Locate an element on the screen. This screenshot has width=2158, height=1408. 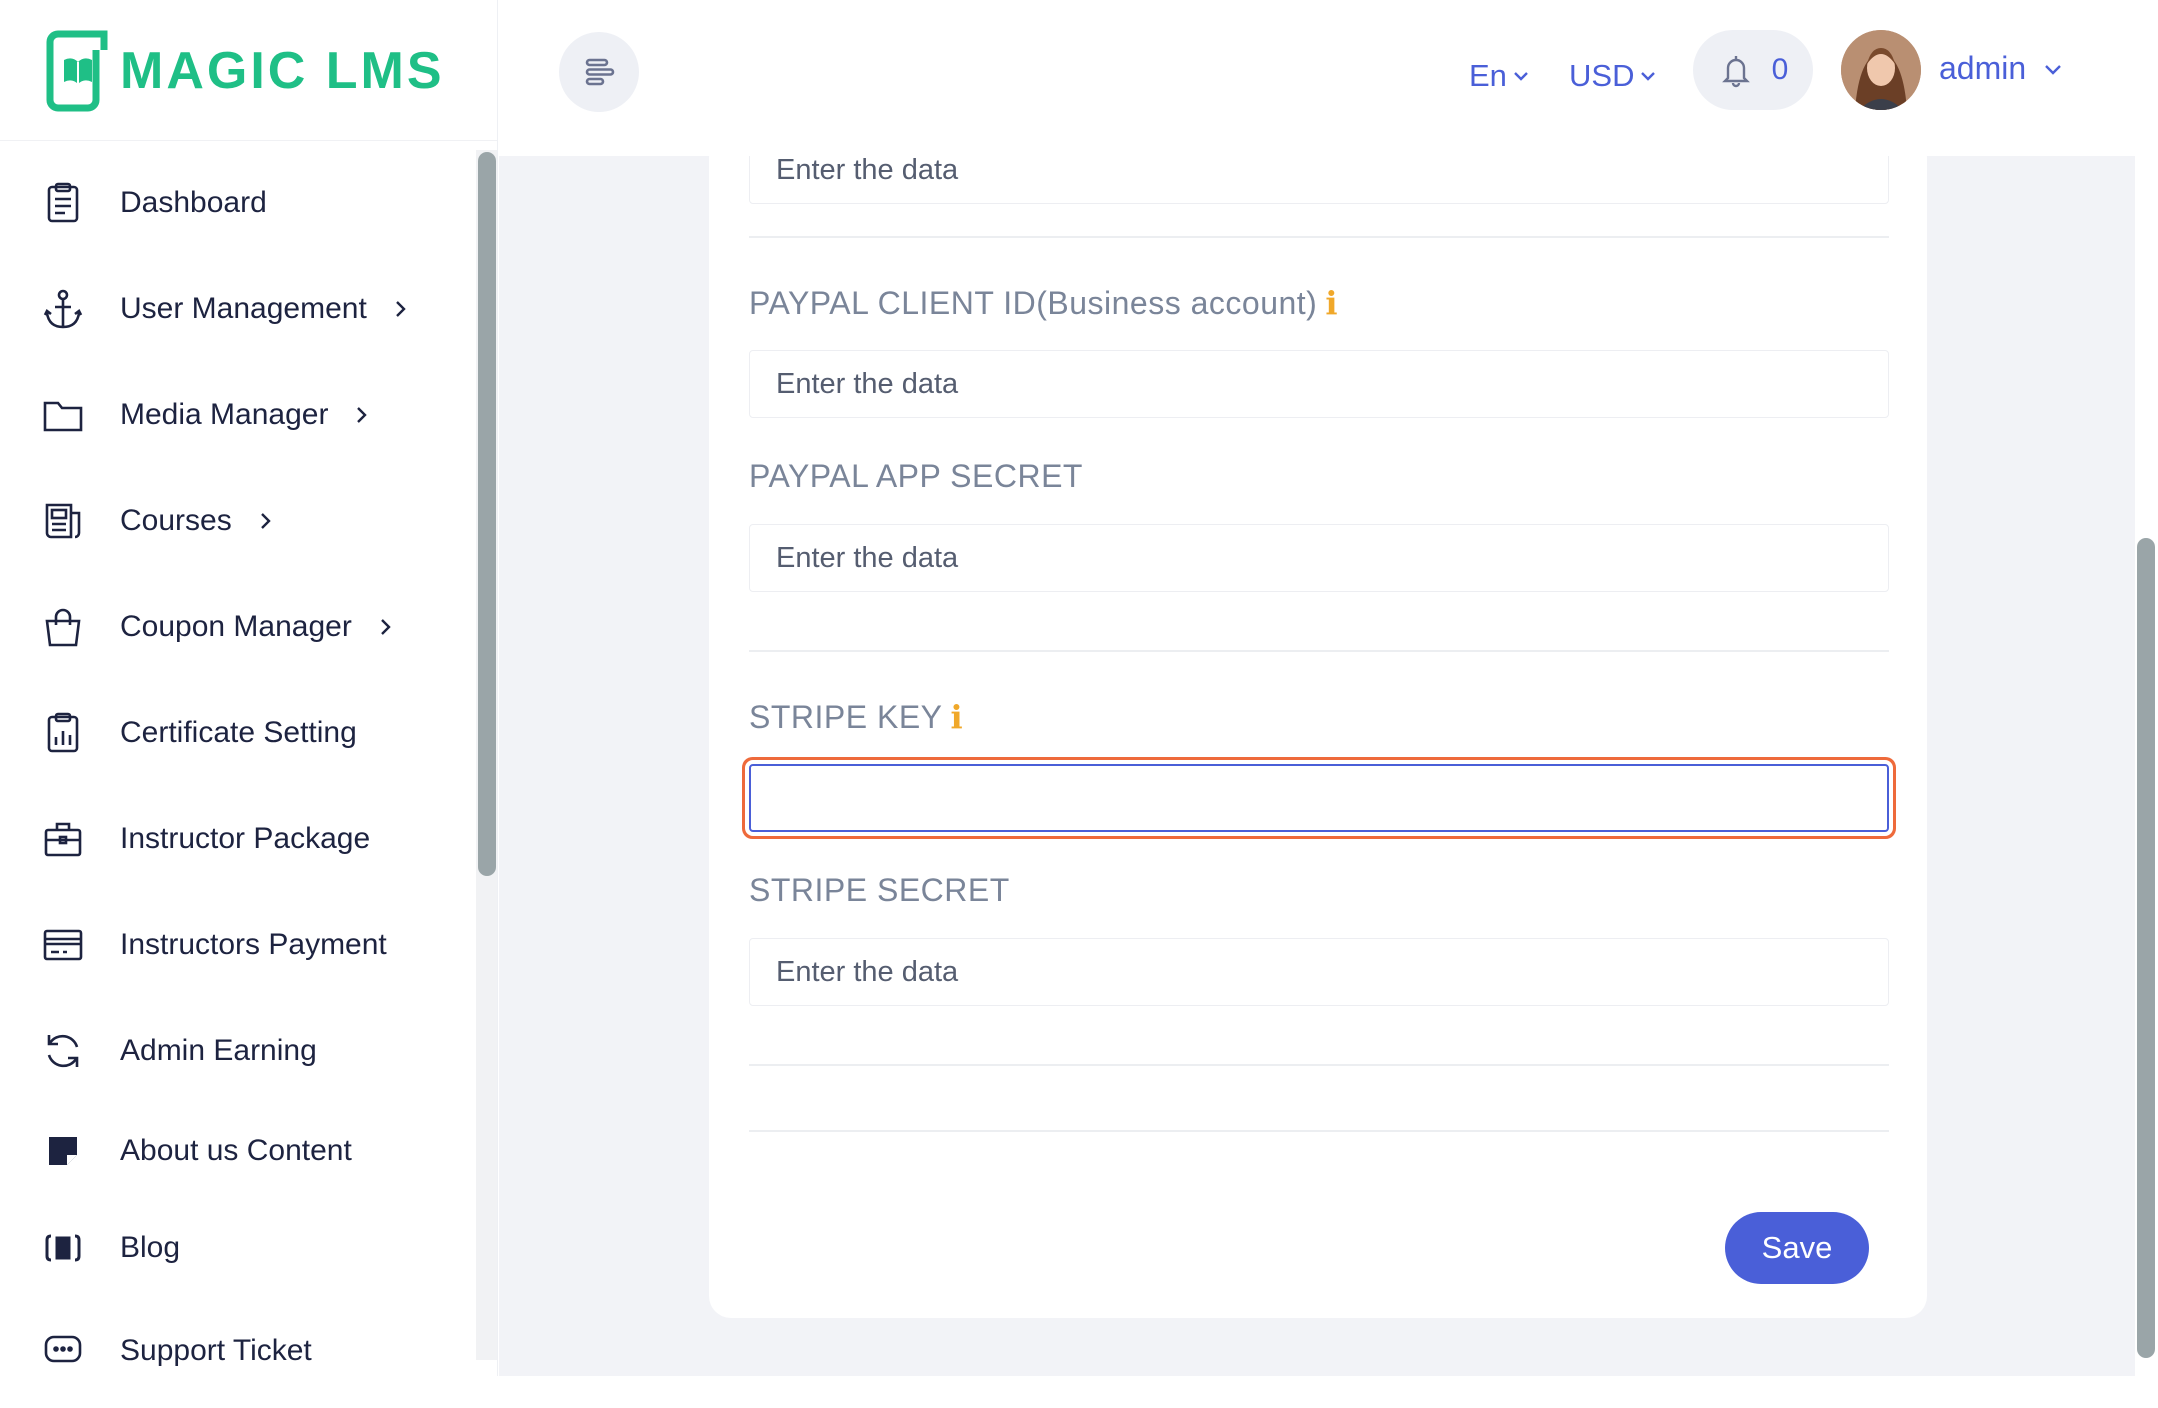
newspaper-icon is located at coordinates (63, 521).